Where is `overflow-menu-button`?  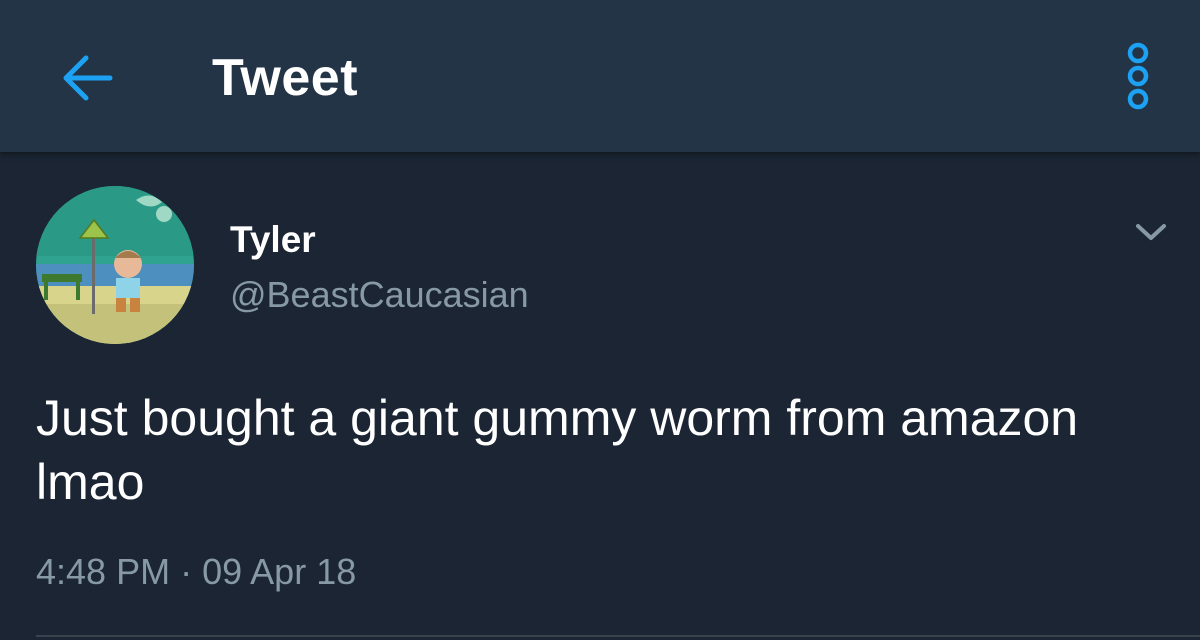 overflow-menu-button is located at coordinates (1138, 76).